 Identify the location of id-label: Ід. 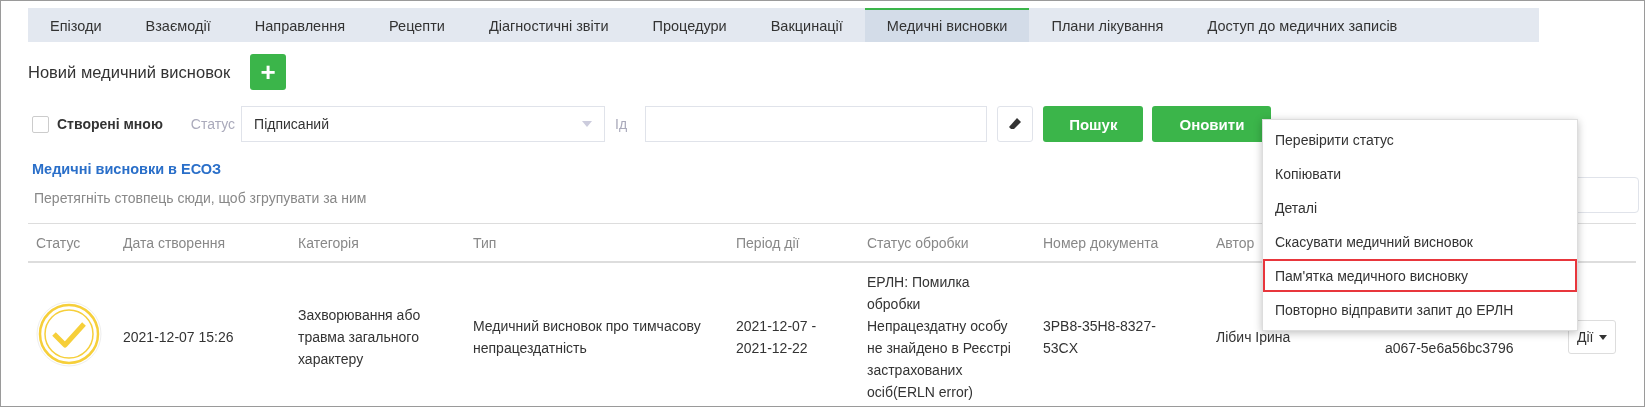
(621, 124).